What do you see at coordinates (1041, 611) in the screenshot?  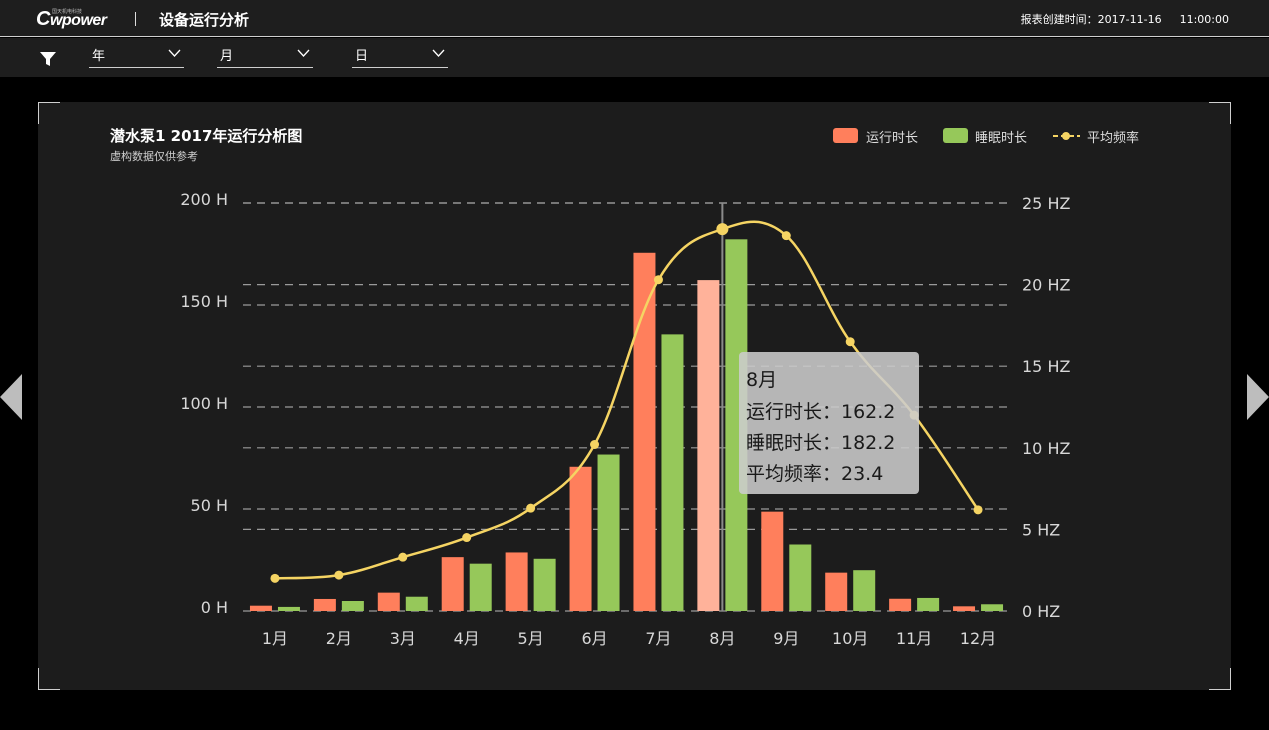 I see `right-axis-tick-label: 0 HZ` at bounding box center [1041, 611].